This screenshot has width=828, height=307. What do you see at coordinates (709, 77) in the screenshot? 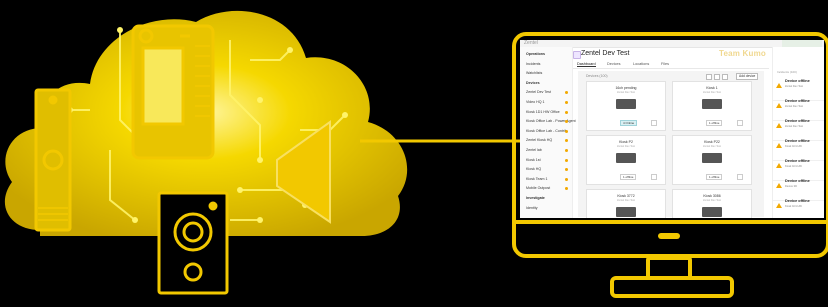
I see `filter-icon` at bounding box center [709, 77].